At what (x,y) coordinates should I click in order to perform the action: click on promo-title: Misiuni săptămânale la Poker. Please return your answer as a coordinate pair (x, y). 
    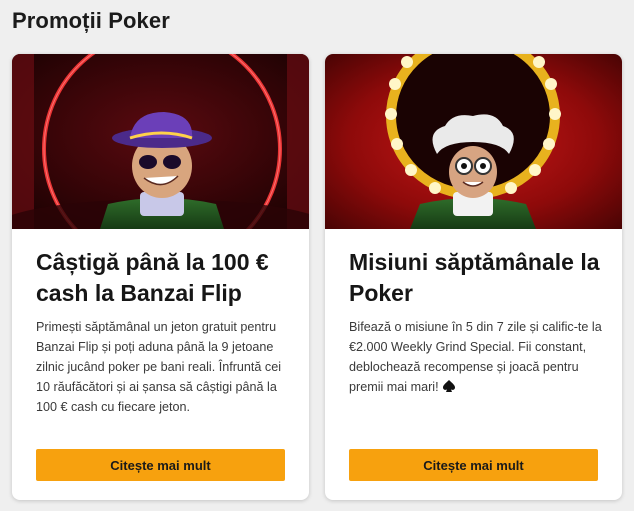
    Looking at the image, I should click on (474, 277).